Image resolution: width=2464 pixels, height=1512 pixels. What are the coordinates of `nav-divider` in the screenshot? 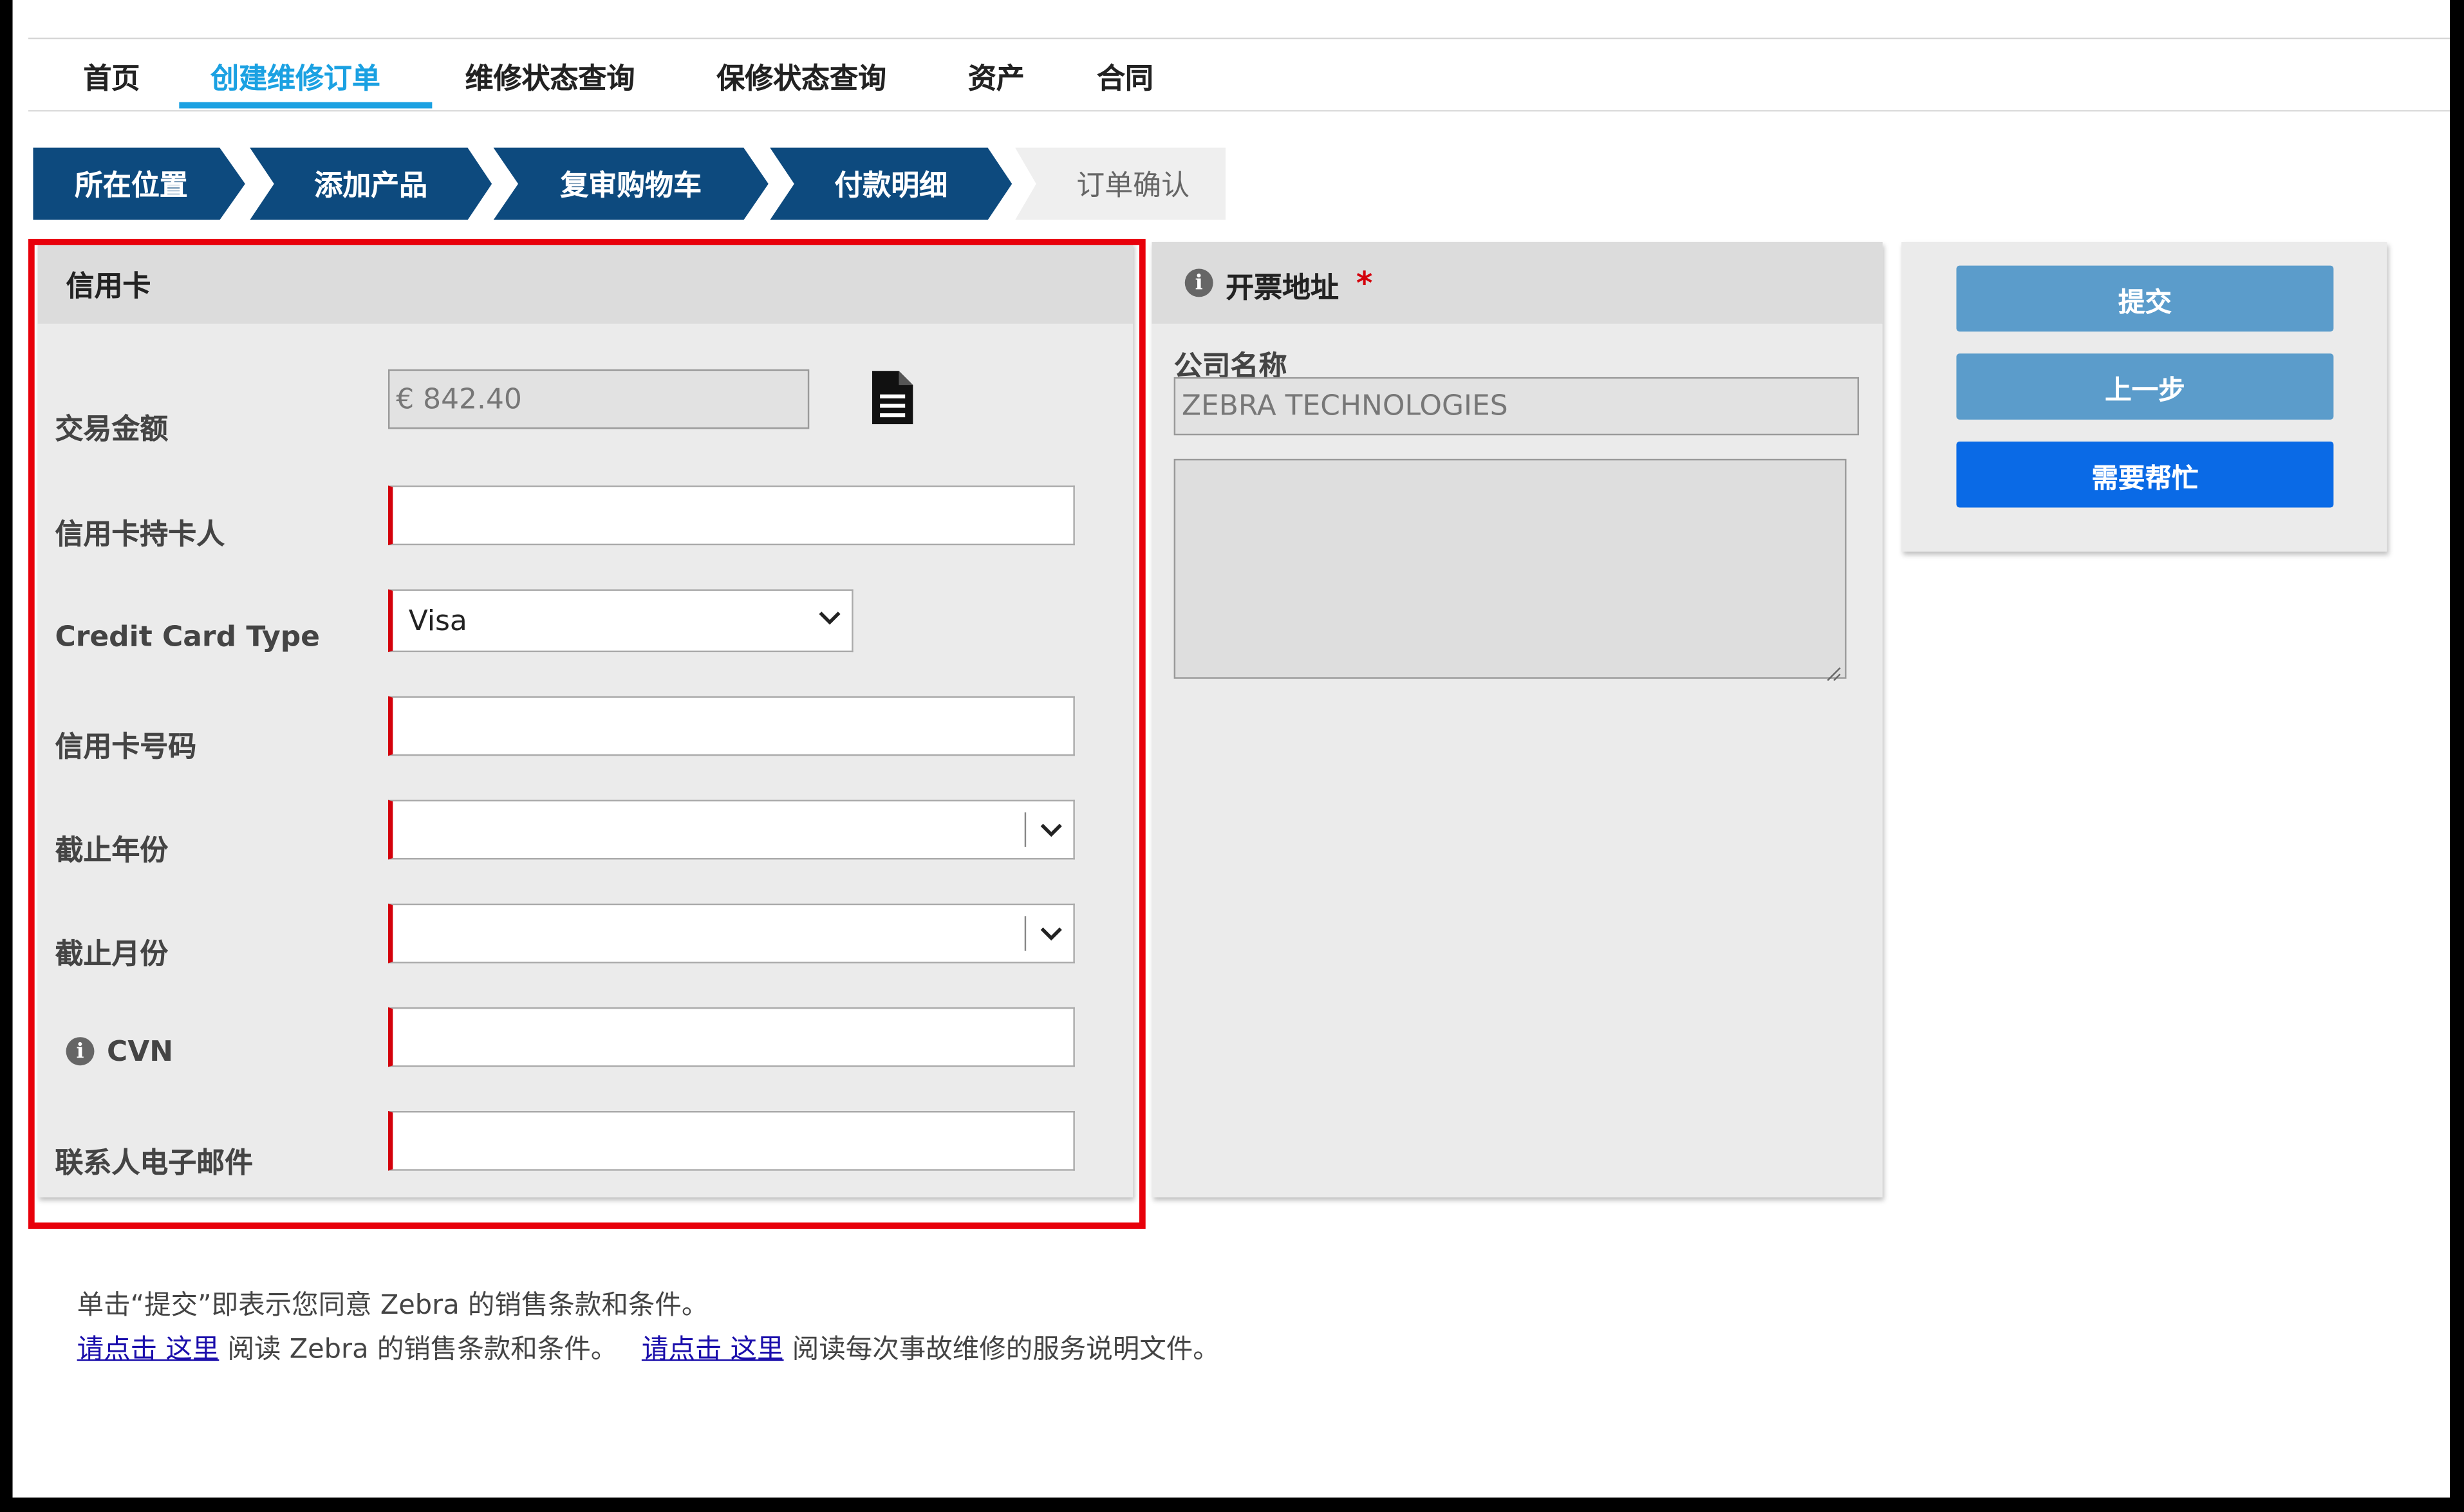 It's located at (1239, 110).